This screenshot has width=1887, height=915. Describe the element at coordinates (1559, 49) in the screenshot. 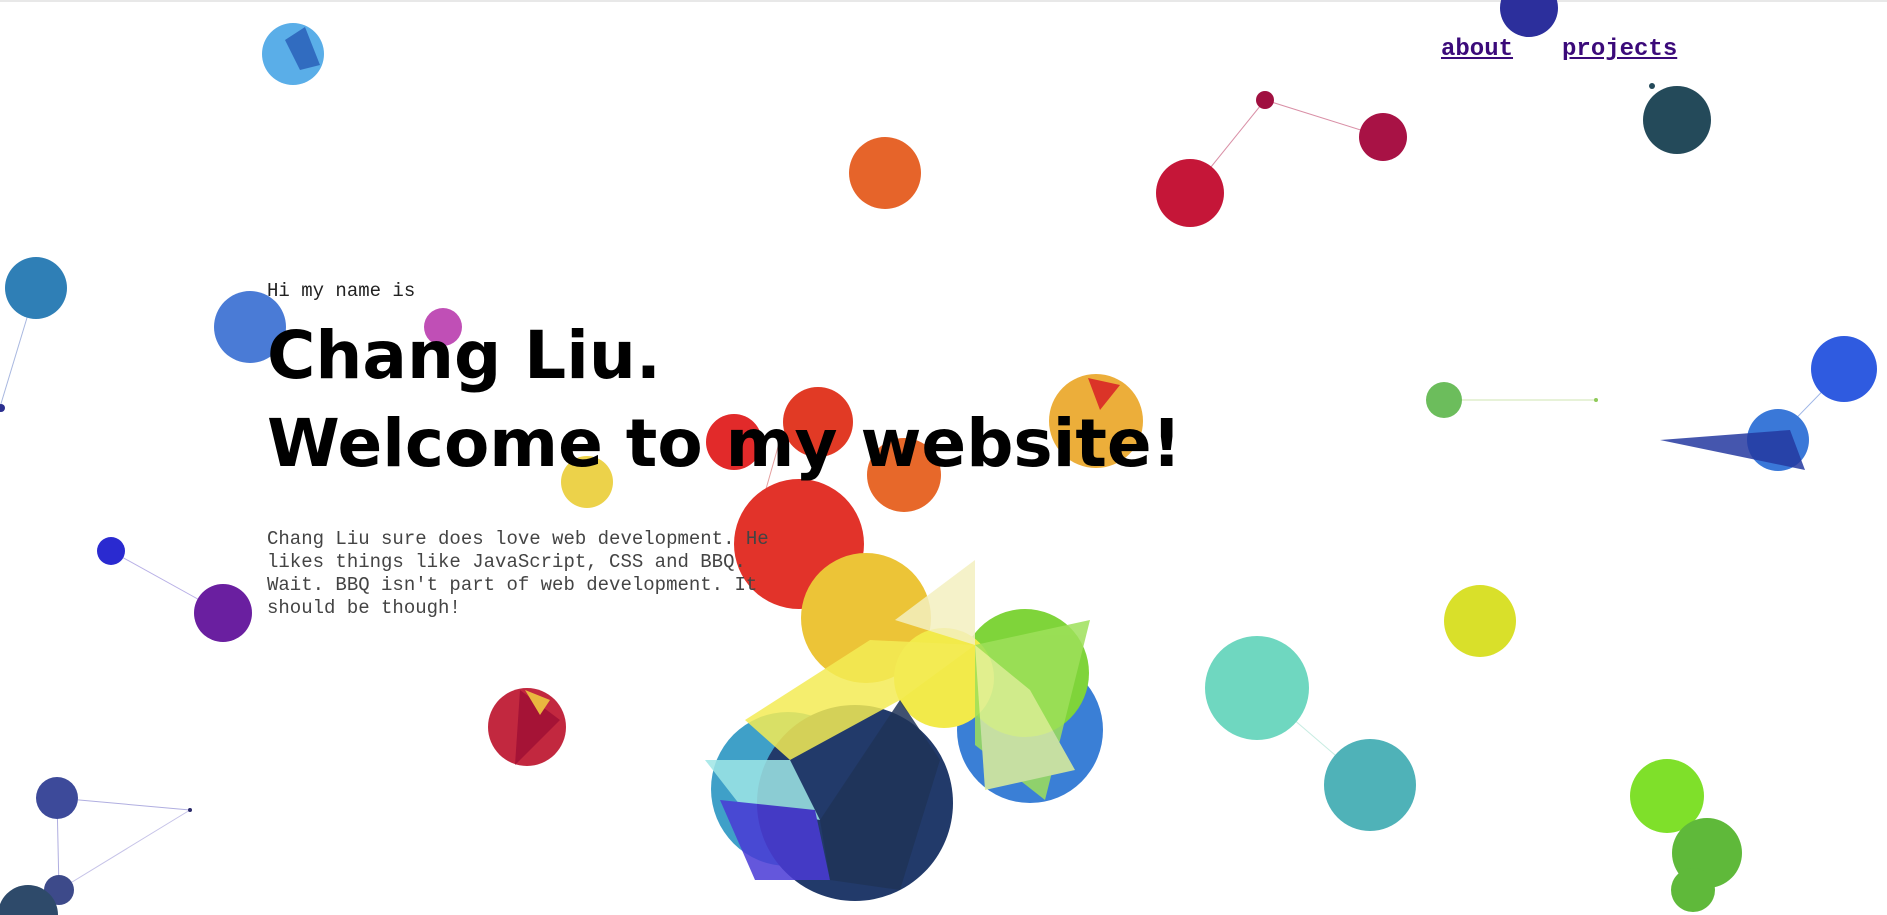

I see `top-nav: about projects` at that location.